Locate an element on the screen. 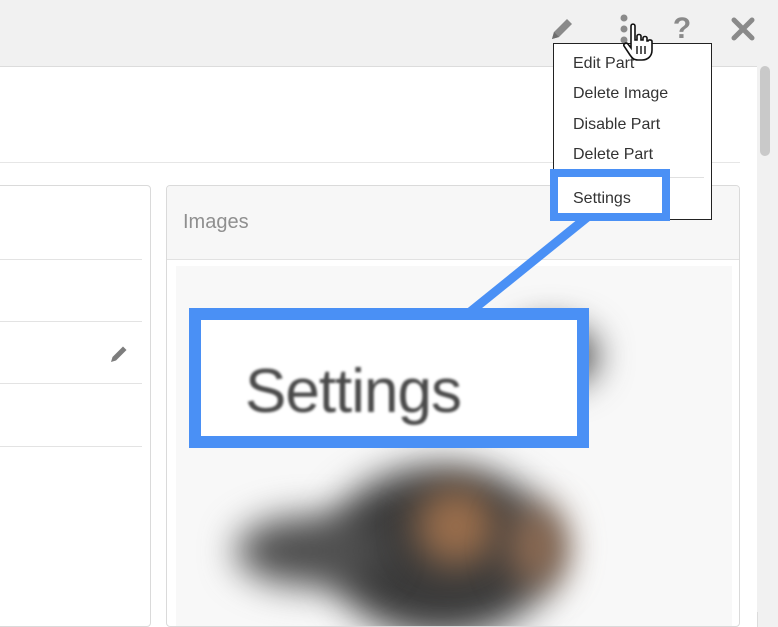 This screenshot has height=627, width=778. card-header-divider is located at coordinates (71, 259).